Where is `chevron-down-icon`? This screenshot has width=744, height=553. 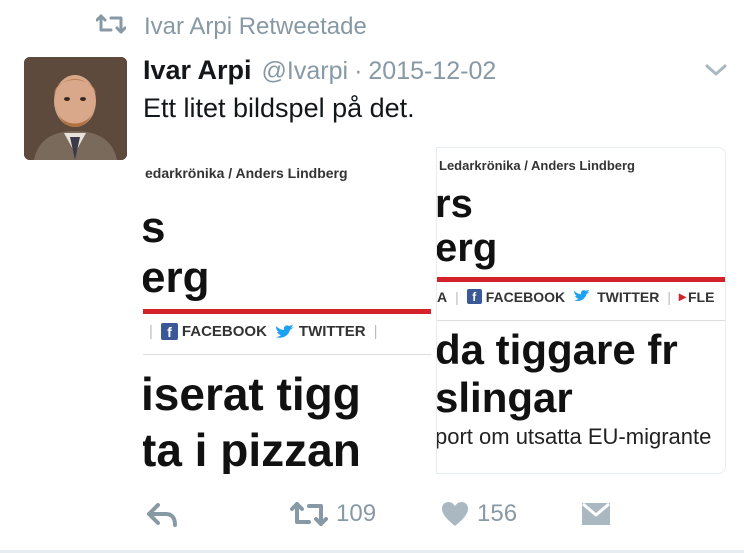
chevron-down-icon is located at coordinates (716, 70).